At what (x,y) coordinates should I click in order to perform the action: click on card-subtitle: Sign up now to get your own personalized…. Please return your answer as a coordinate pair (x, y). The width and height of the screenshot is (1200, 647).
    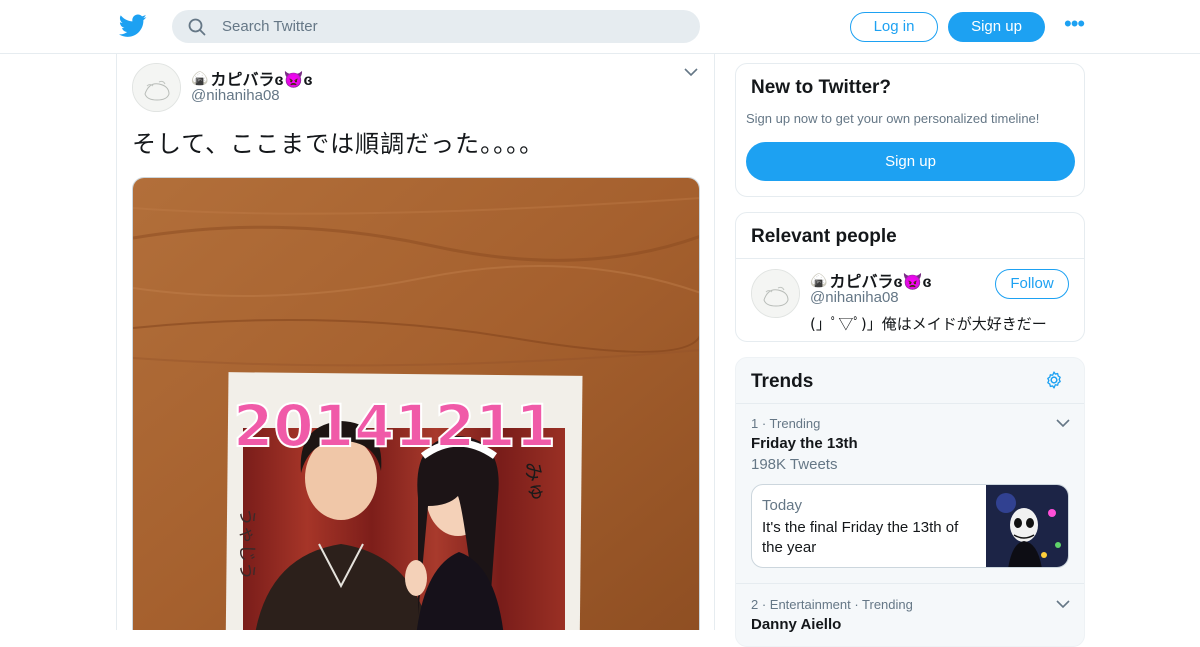
    Looking at the image, I should click on (893, 118).